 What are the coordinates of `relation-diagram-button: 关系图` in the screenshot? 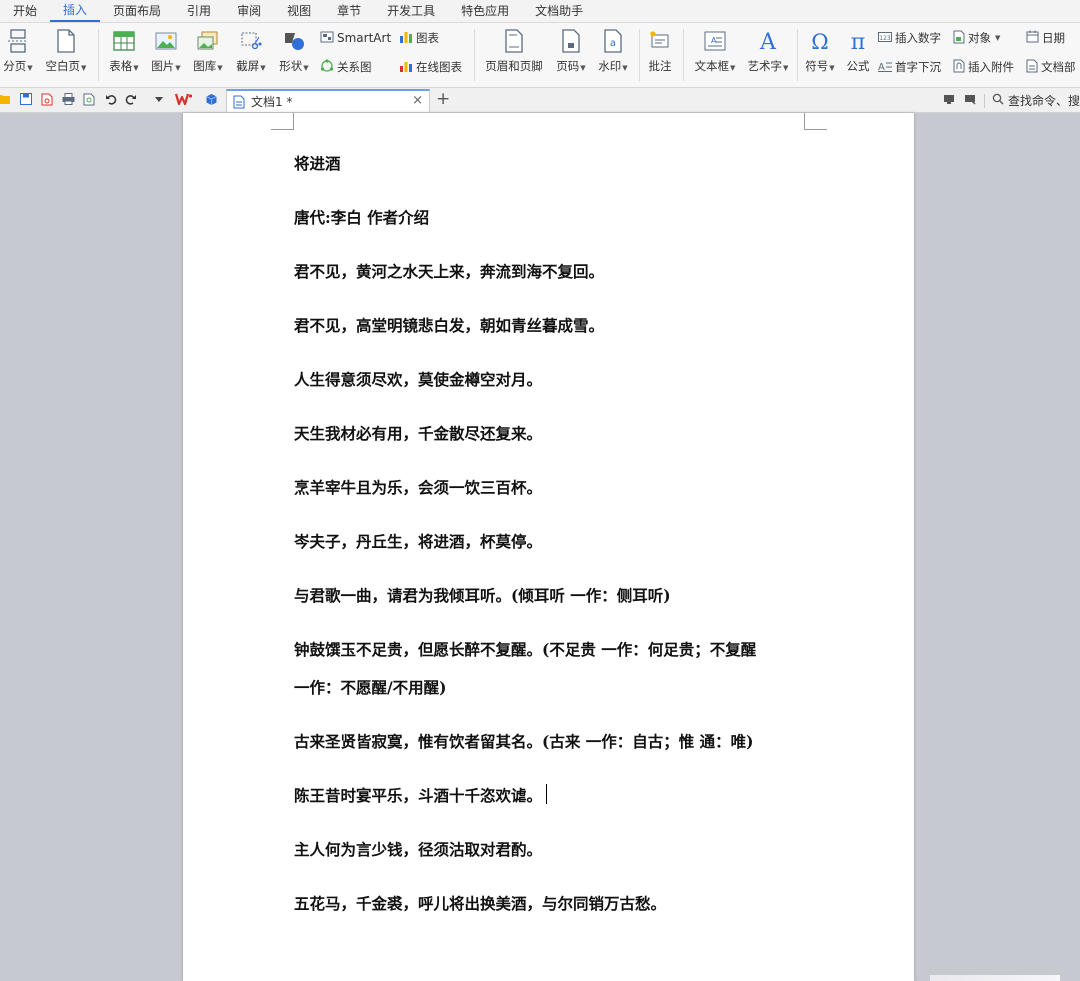 It's located at (346, 67).